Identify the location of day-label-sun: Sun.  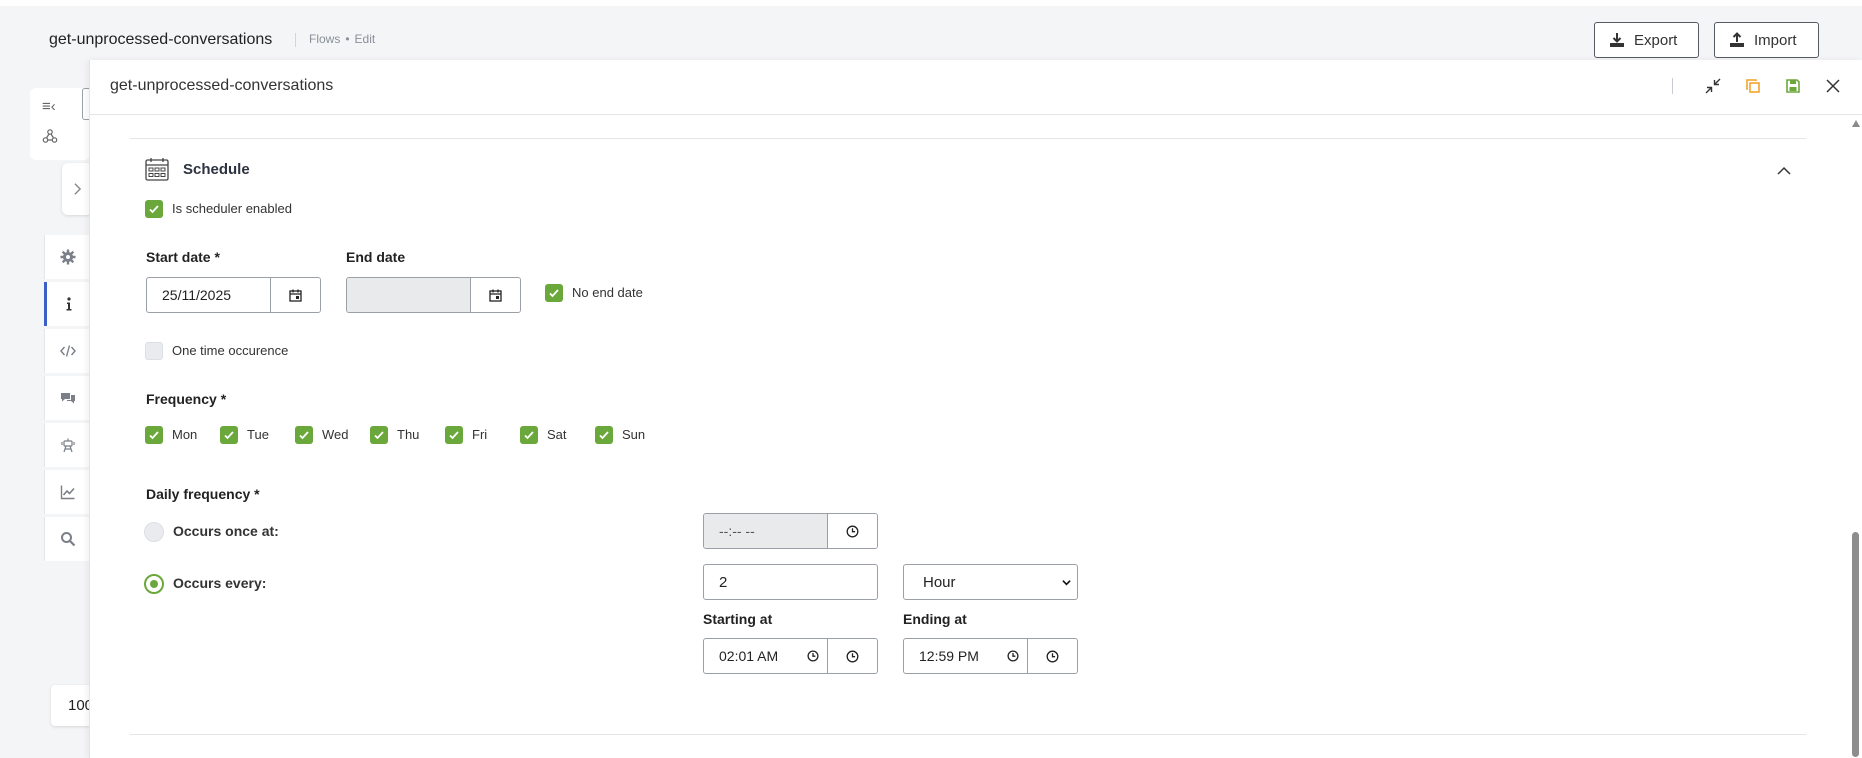
(634, 434).